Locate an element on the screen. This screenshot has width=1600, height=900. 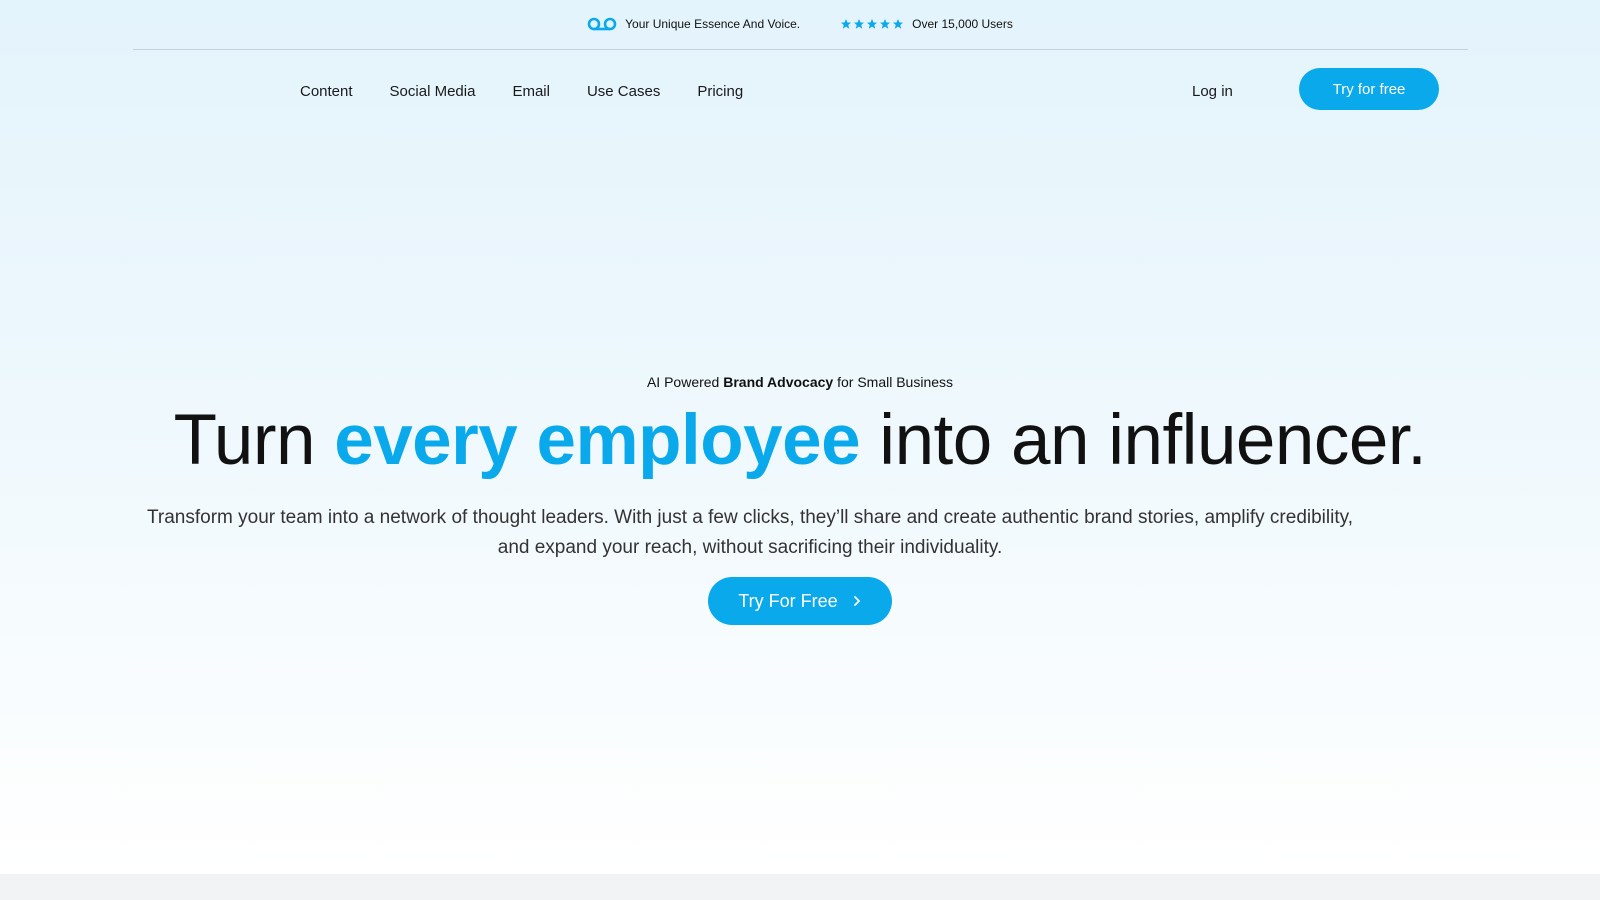
try-for-free-hero-button: Try For Free is located at coordinates (800, 601).